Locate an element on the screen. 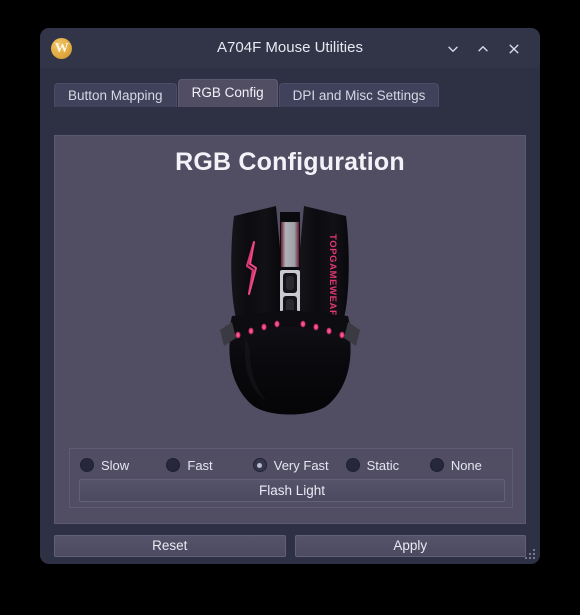 The image size is (580, 615). apply-button: Apply is located at coordinates (410, 546).